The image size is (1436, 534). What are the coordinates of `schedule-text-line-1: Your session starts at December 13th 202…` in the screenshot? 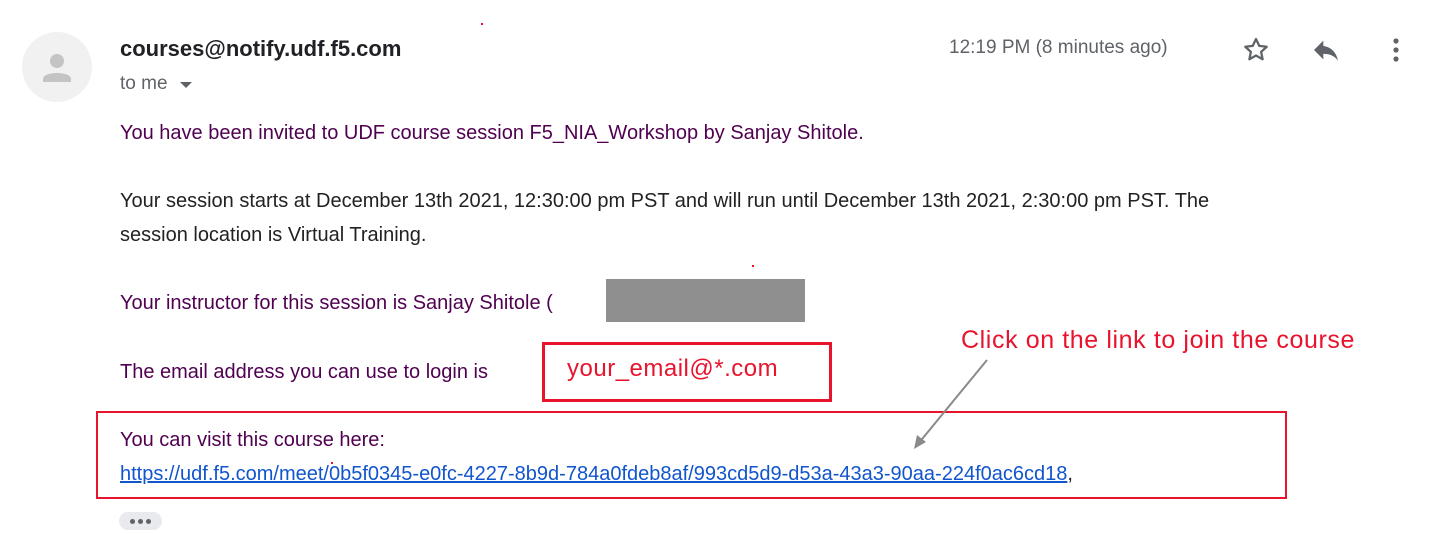 It's located at (665, 201).